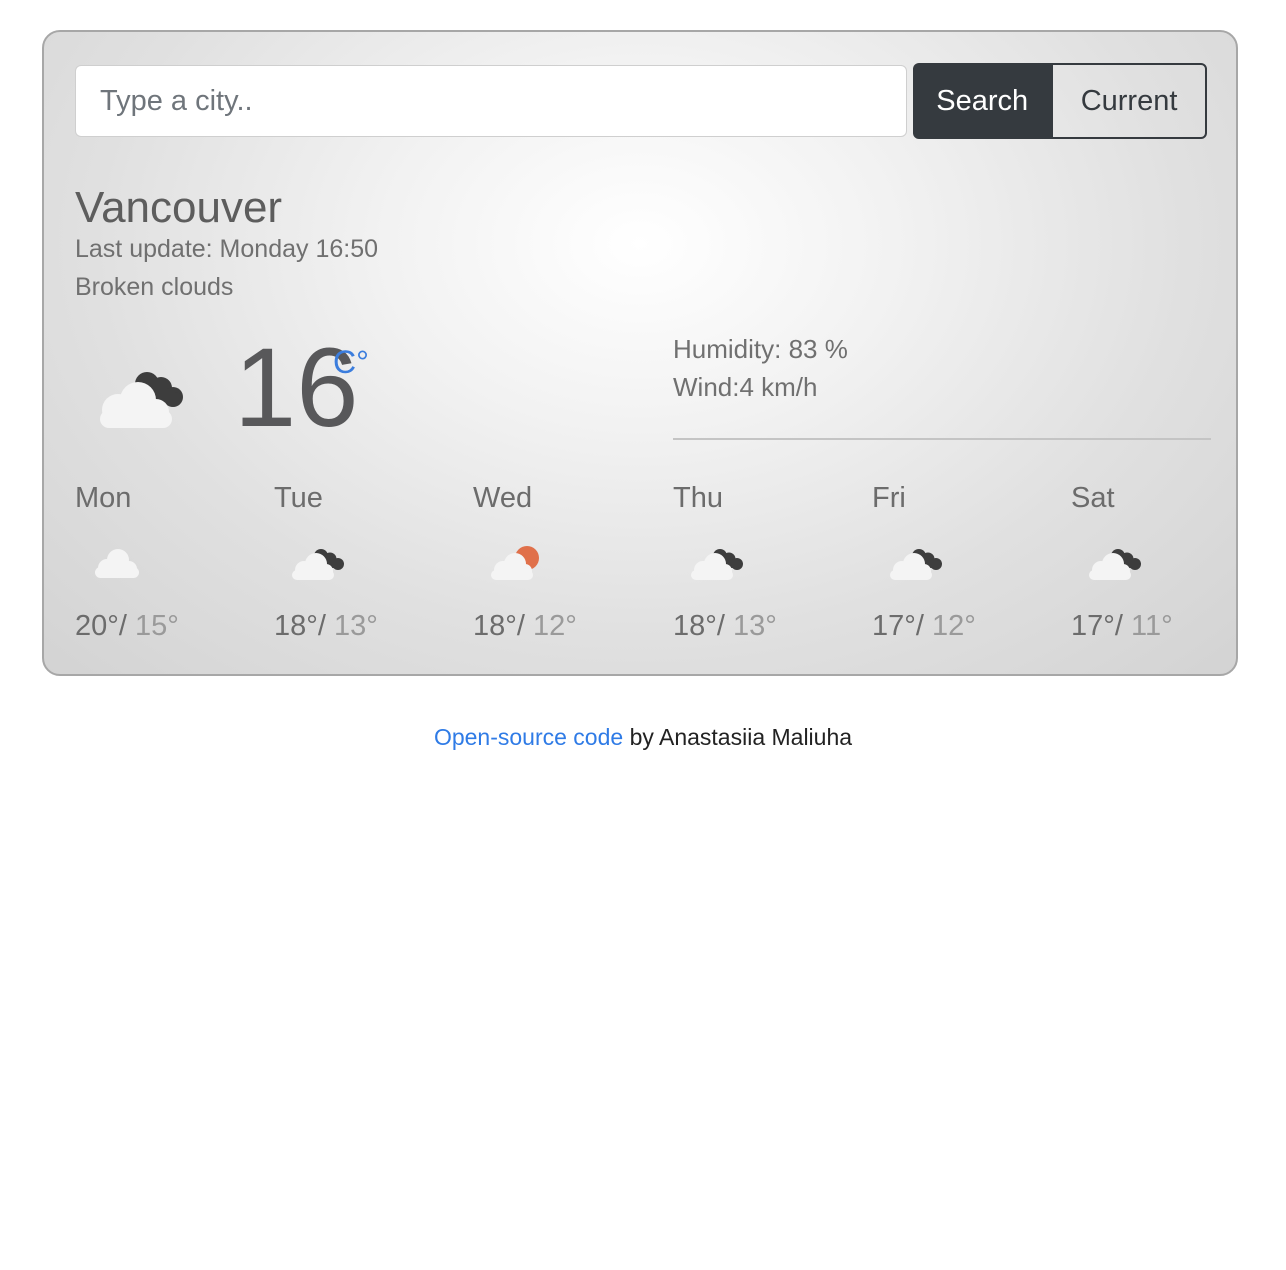 The image size is (1286, 1270). I want to click on forecast-max-temp: 20°/, so click(101, 626).